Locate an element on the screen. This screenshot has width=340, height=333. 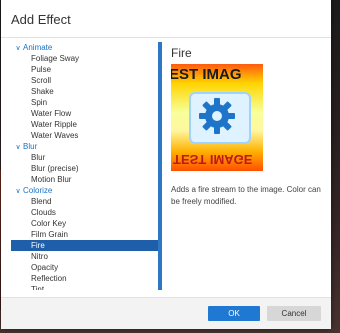
tree-item-label: Reflection is located at coordinates (49, 278).